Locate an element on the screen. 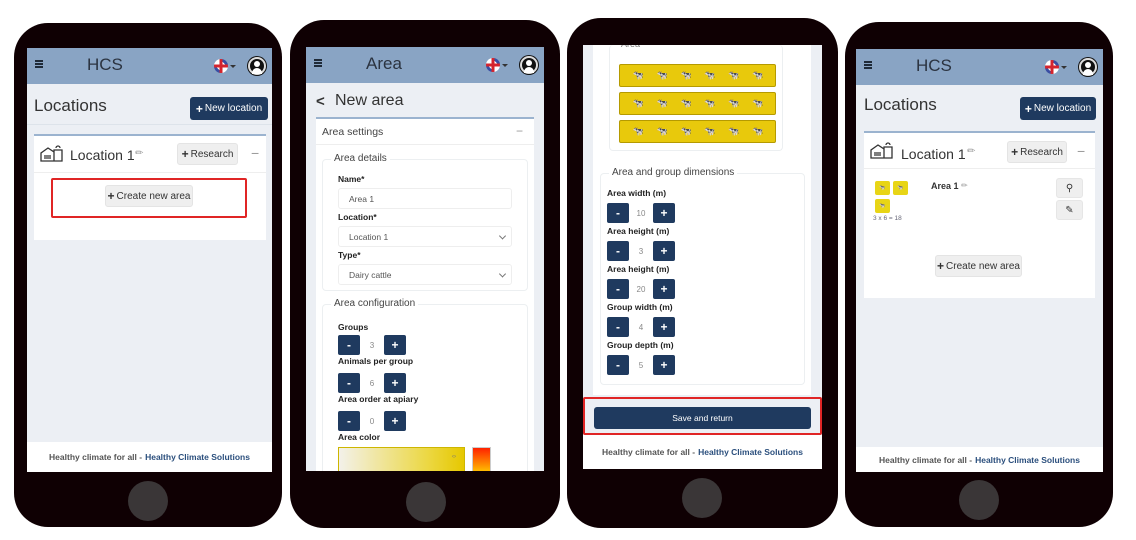  app-title: HCS is located at coordinates (934, 65).